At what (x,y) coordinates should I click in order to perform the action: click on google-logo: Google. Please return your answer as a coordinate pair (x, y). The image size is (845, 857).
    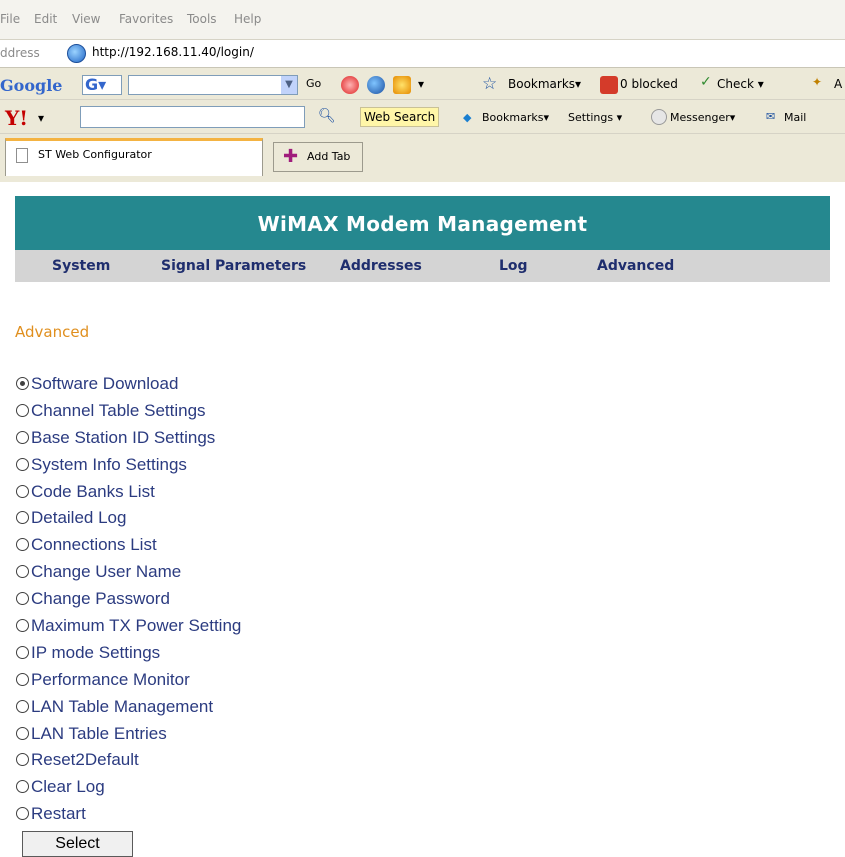
    Looking at the image, I should click on (31, 85).